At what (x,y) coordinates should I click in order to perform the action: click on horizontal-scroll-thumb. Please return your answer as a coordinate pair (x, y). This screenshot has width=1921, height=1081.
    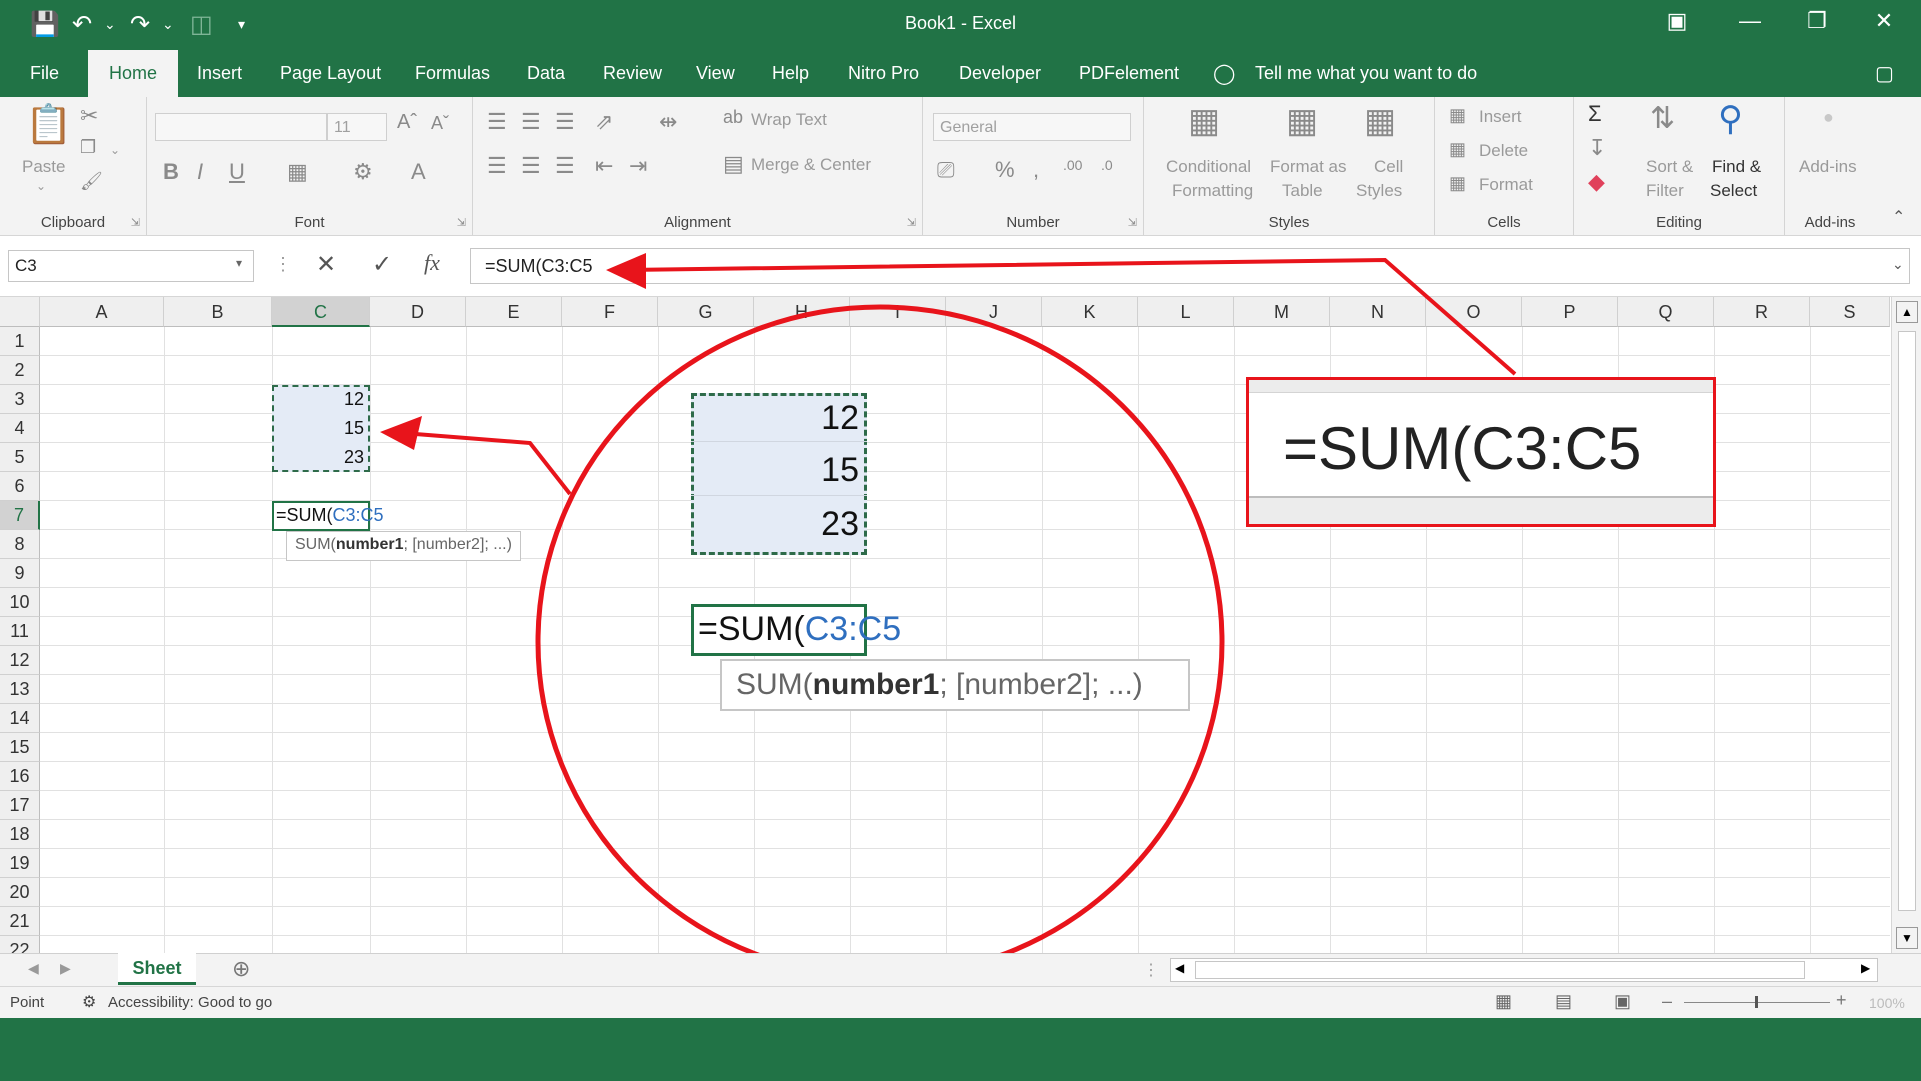
    Looking at the image, I should click on (1500, 970).